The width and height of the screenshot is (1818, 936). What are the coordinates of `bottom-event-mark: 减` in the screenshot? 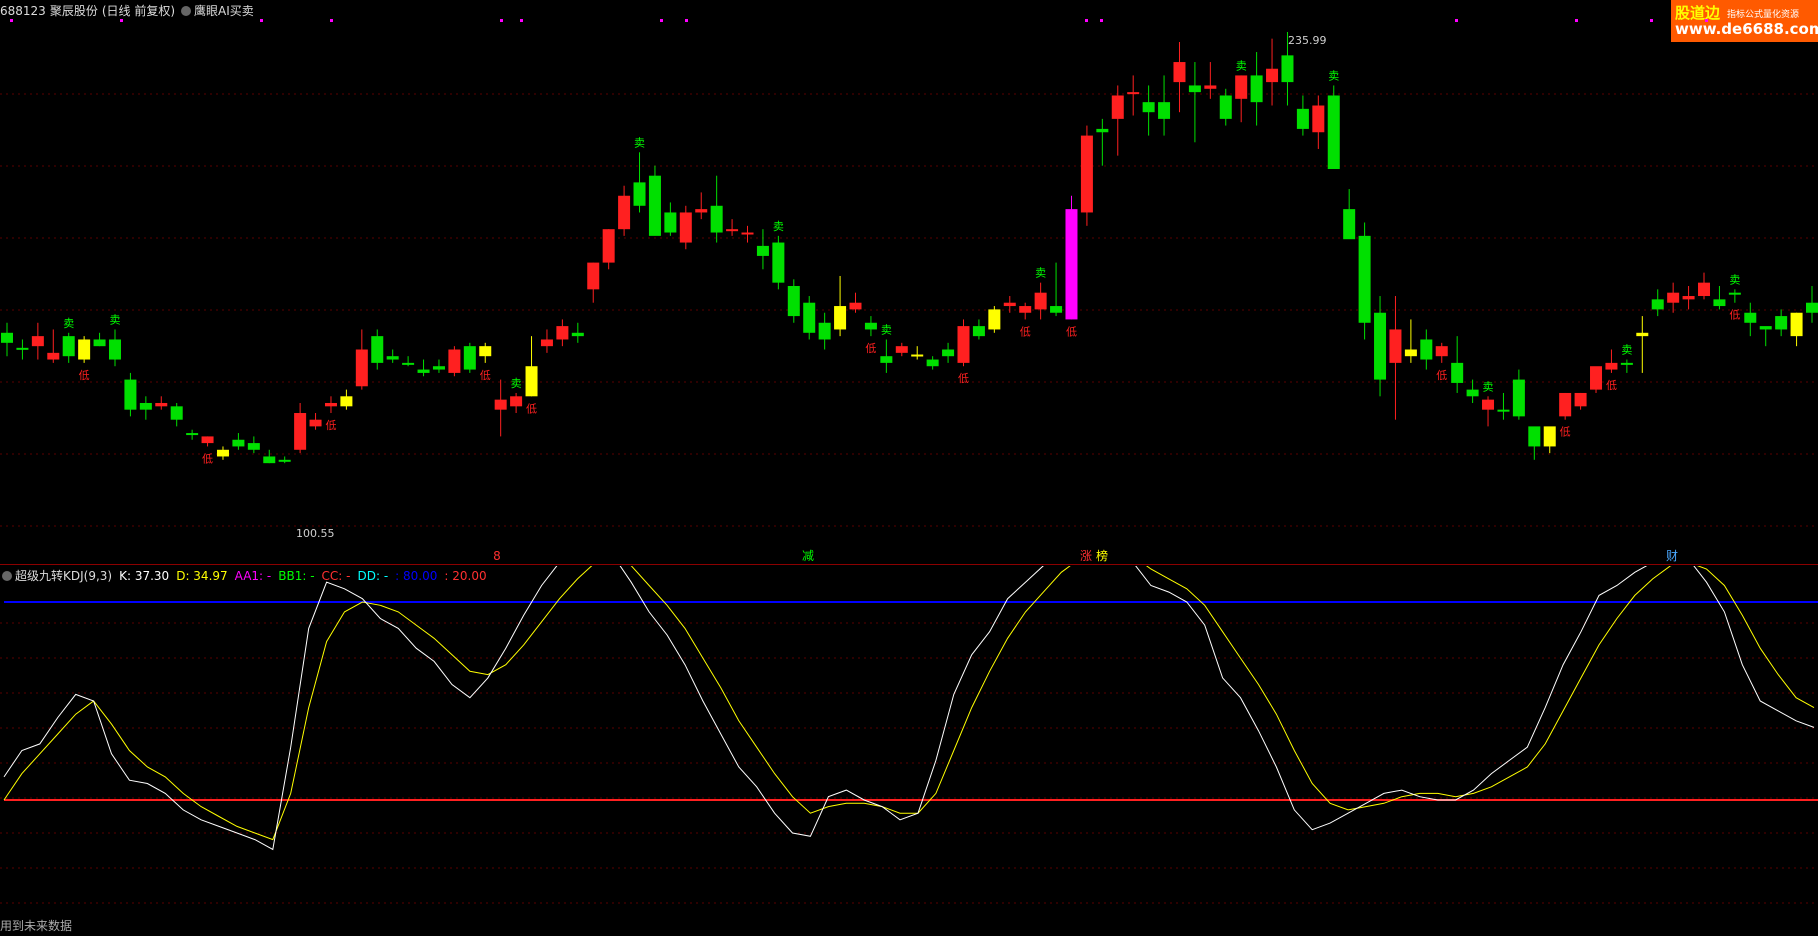 It's located at (808, 556).